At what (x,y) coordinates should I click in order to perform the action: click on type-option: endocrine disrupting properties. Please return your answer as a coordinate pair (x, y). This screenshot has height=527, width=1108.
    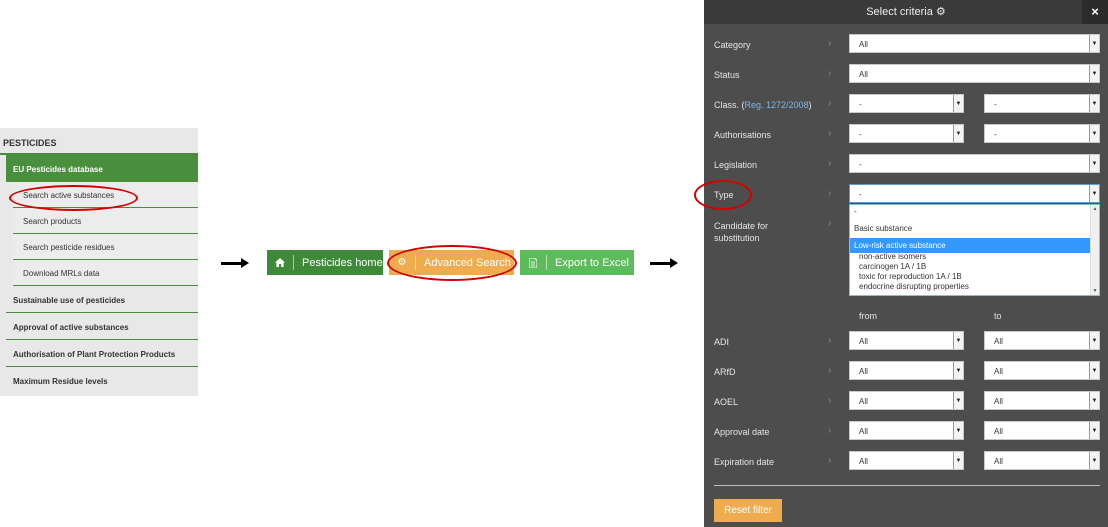
    Looking at the image, I should click on (974, 287).